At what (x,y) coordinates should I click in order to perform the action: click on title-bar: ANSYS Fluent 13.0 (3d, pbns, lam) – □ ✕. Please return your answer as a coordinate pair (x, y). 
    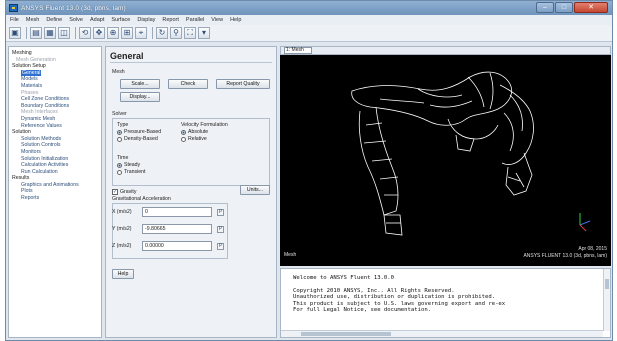
    Looking at the image, I should click on (309, 8).